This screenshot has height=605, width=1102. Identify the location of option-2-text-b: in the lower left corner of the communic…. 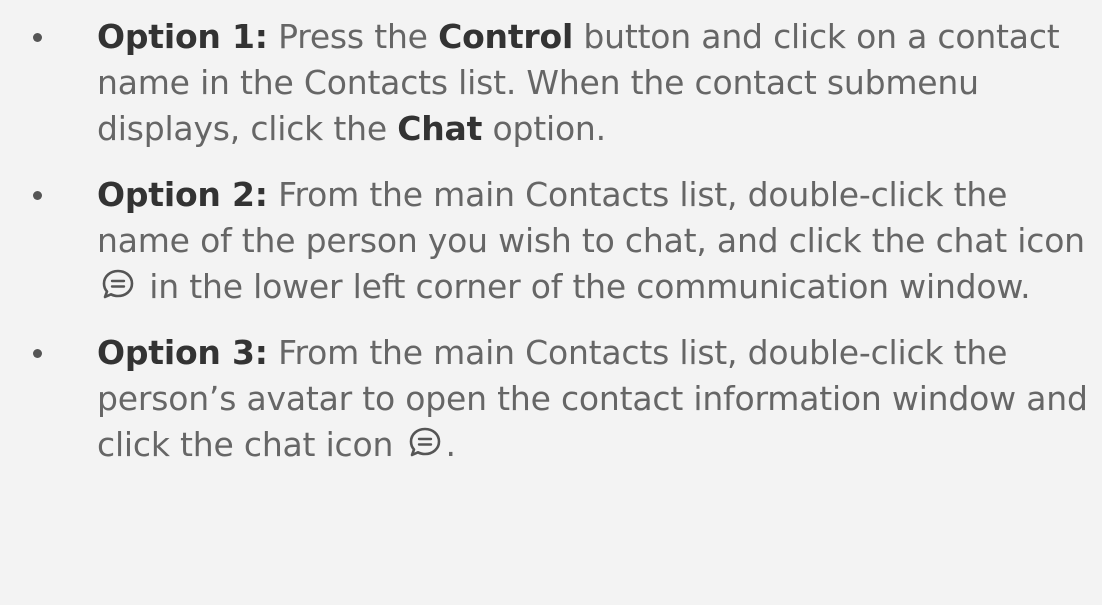
(585, 286).